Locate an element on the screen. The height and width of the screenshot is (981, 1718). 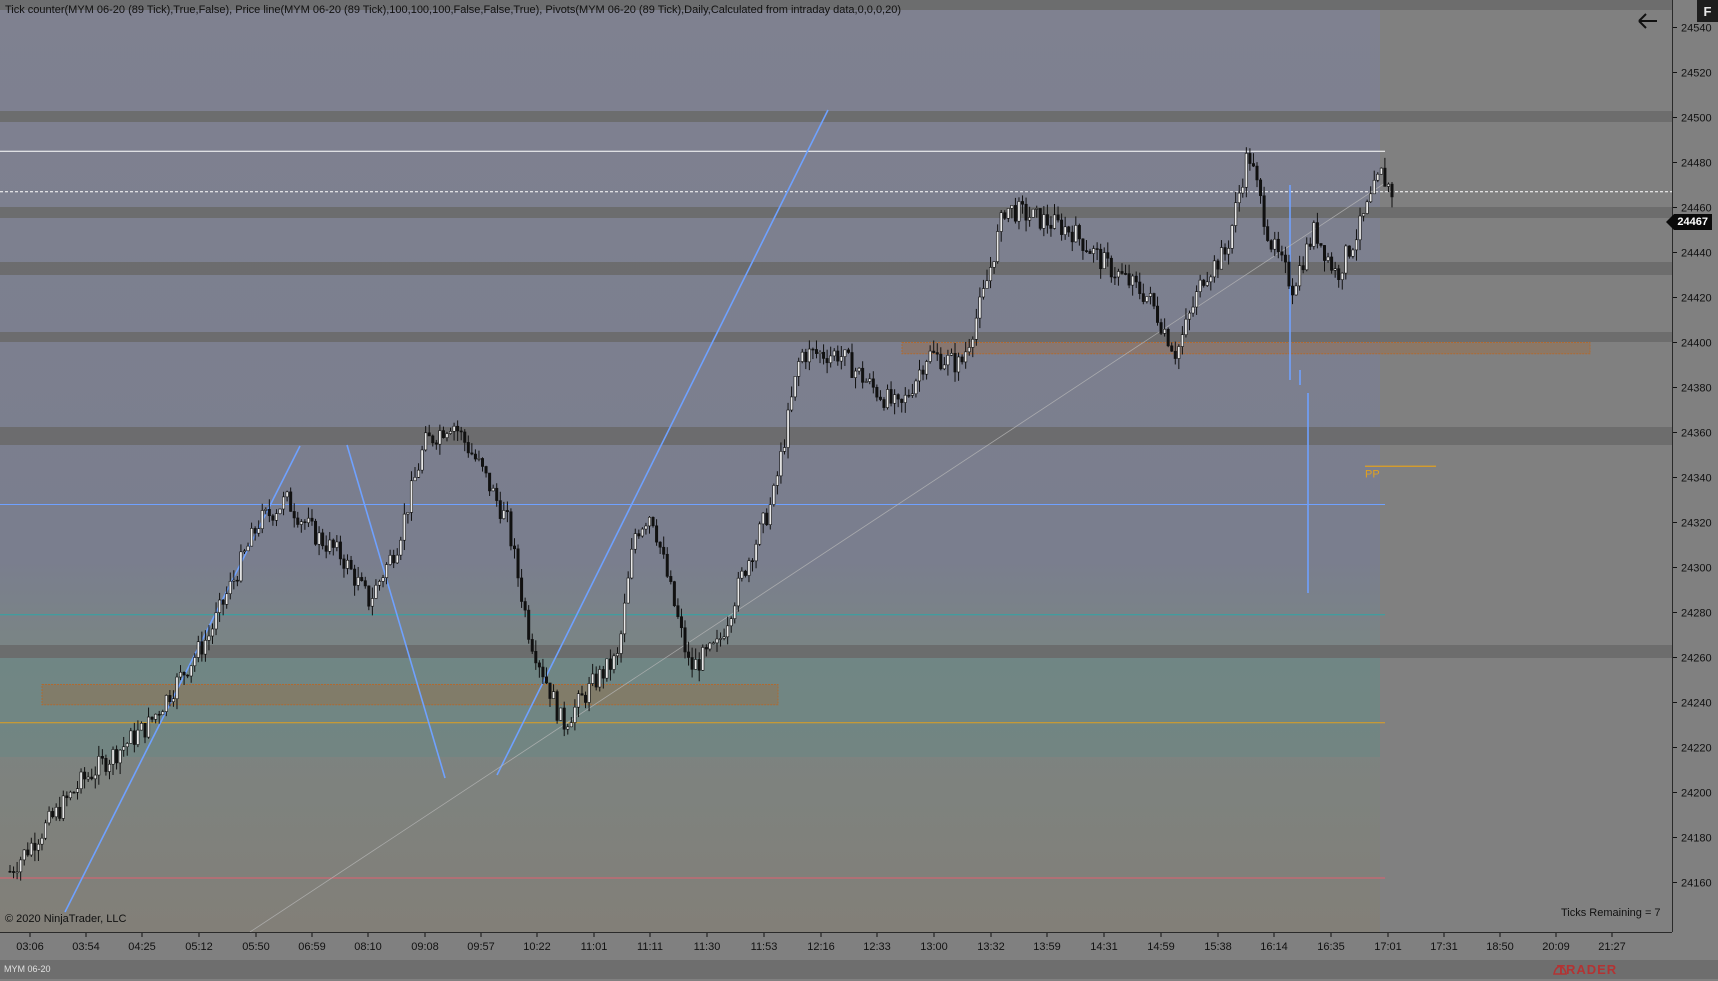
back-arrow-icon is located at coordinates (1648, 21).